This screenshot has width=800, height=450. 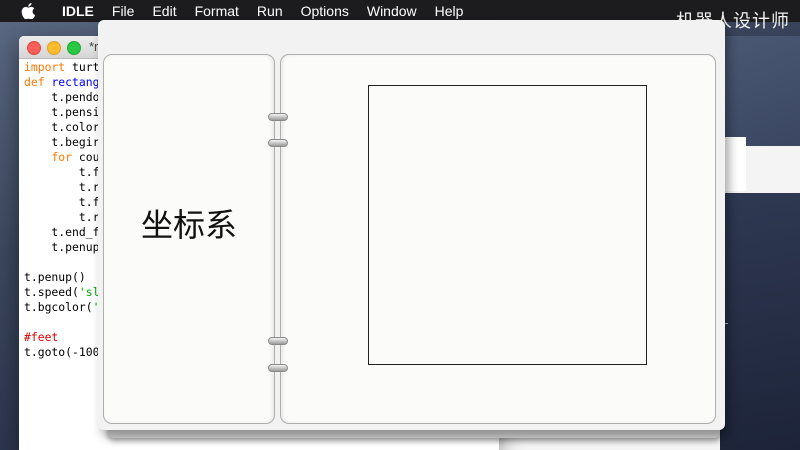 I want to click on close-button, so click(x=34, y=48).